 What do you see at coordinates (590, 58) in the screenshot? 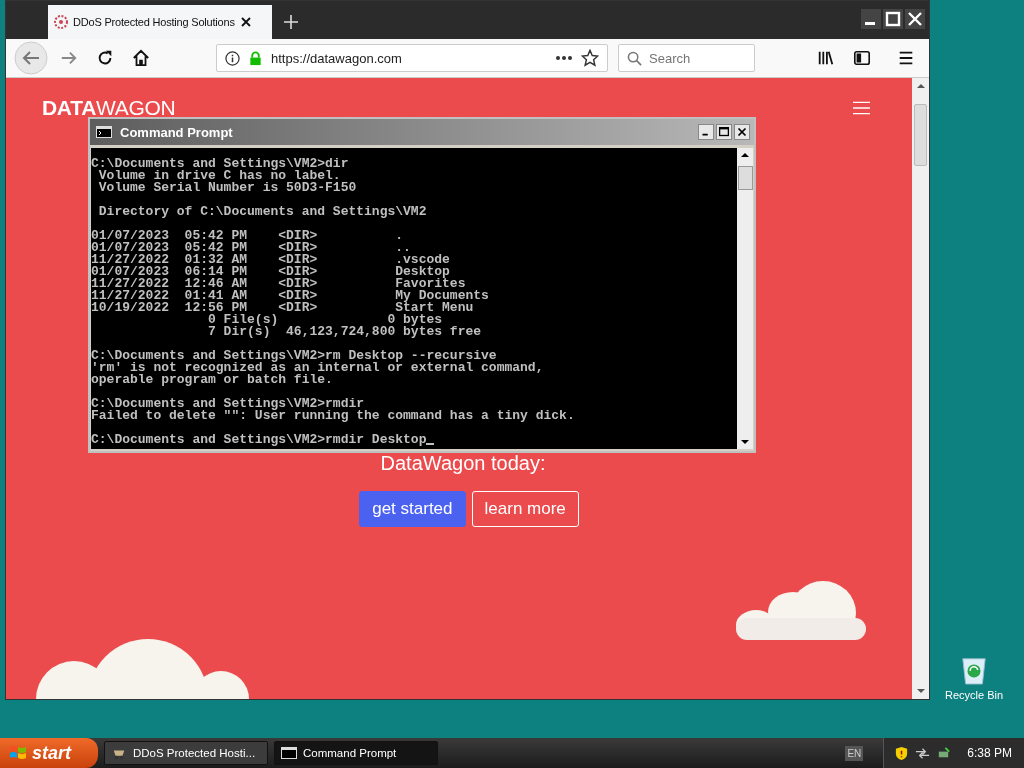
I see `star-icon` at bounding box center [590, 58].